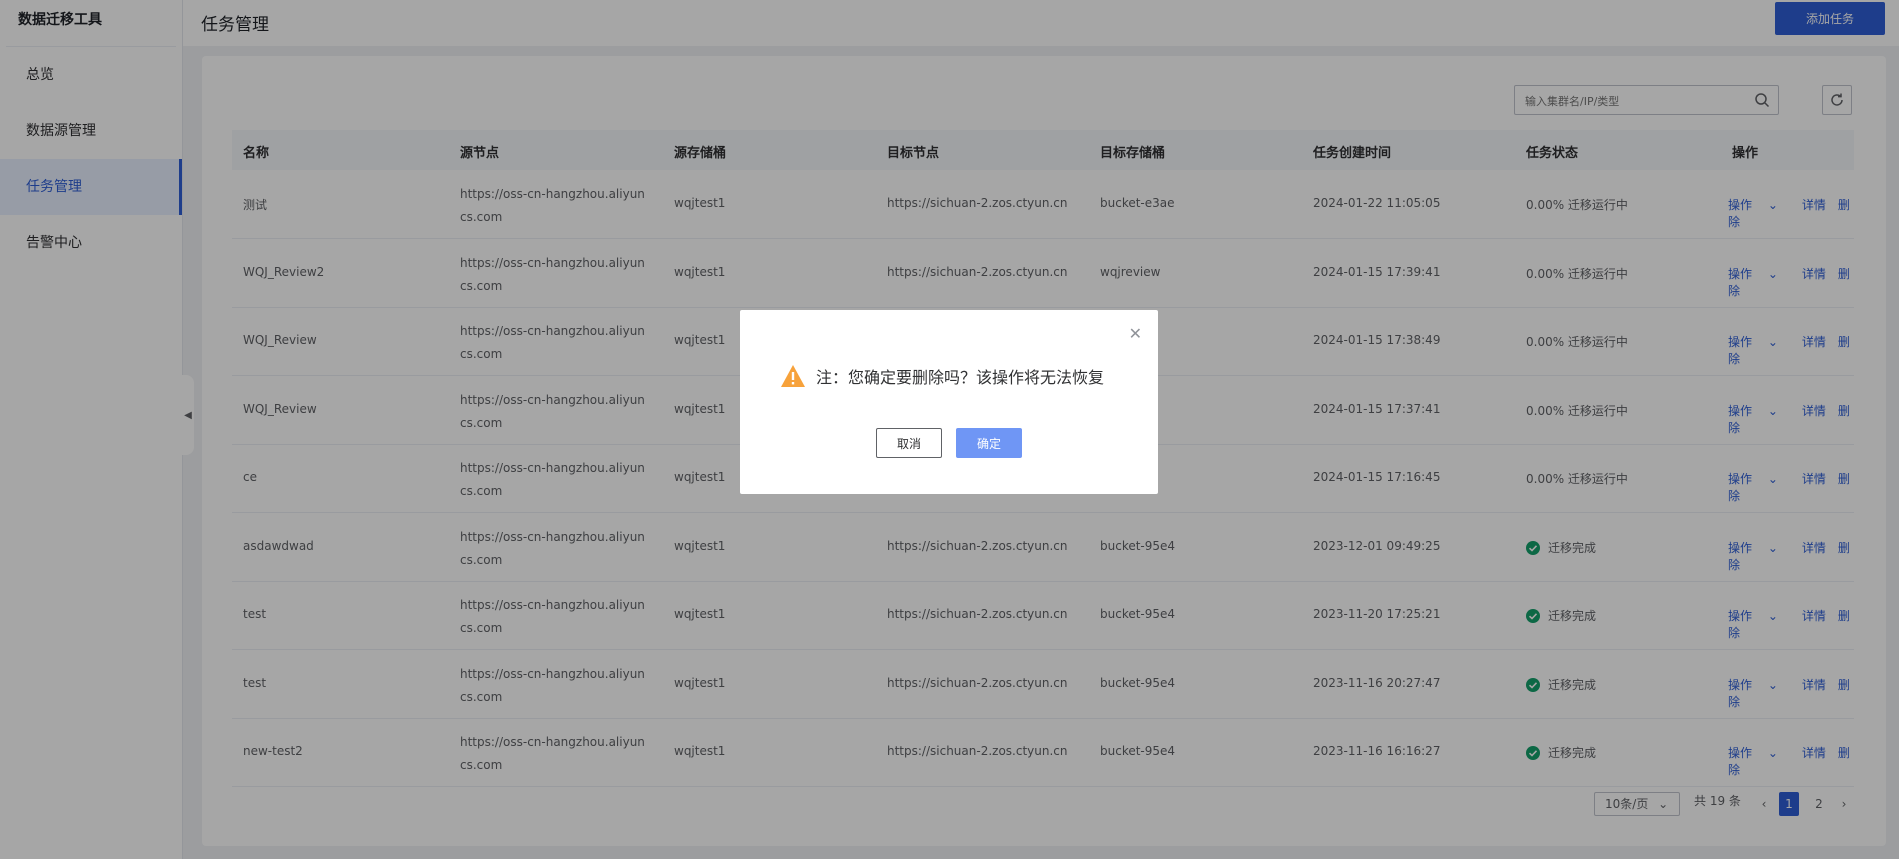 The image size is (1899, 859). I want to click on delete-confirm-dialog: ✕ 注：您确定要删除吗？该操作将无法恢复 取消 确定, so click(949, 402).